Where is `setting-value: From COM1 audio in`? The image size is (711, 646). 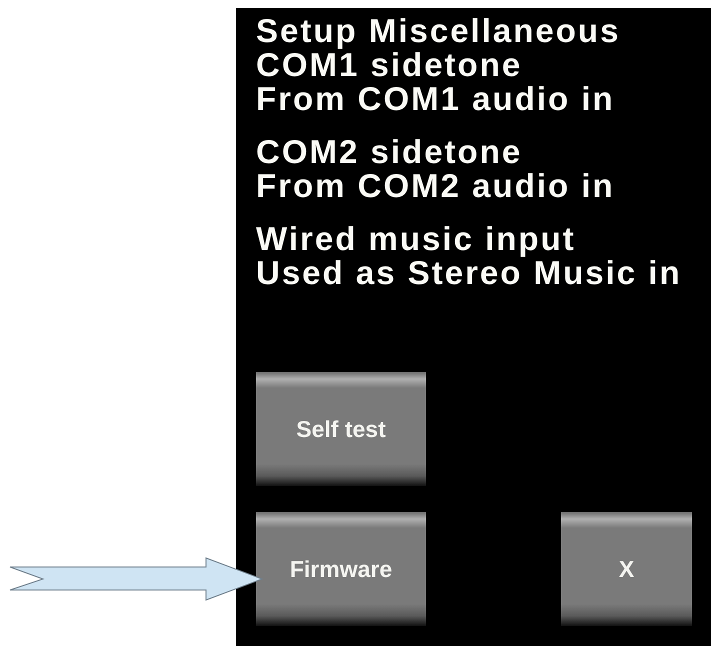
setting-value: From COM1 audio in is located at coordinates (435, 99).